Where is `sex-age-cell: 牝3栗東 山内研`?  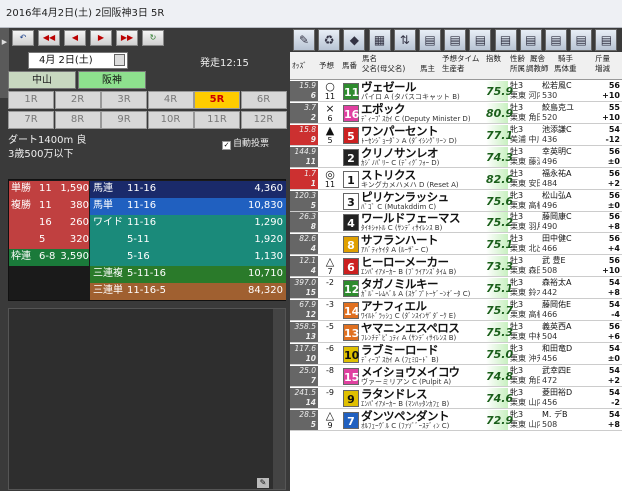 sex-age-cell: 牝3栗東 山内研 is located at coordinates (525, 420).